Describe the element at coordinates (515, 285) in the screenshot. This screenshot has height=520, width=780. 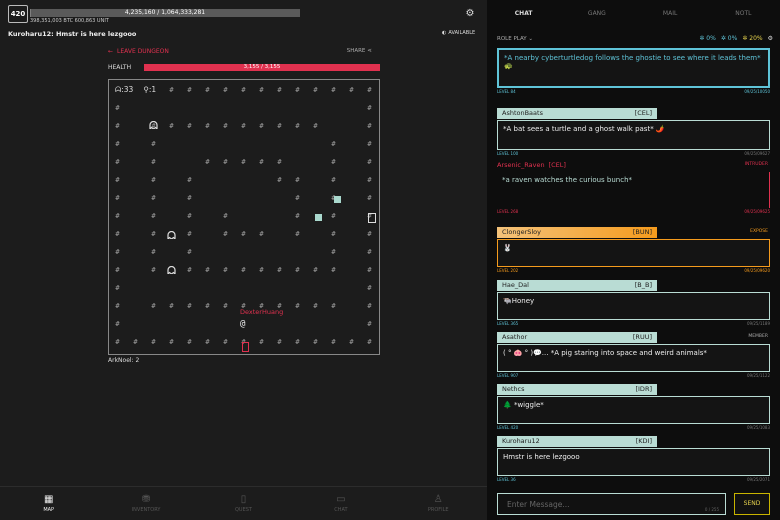
I see `author-name: Hae_Dal` at that location.